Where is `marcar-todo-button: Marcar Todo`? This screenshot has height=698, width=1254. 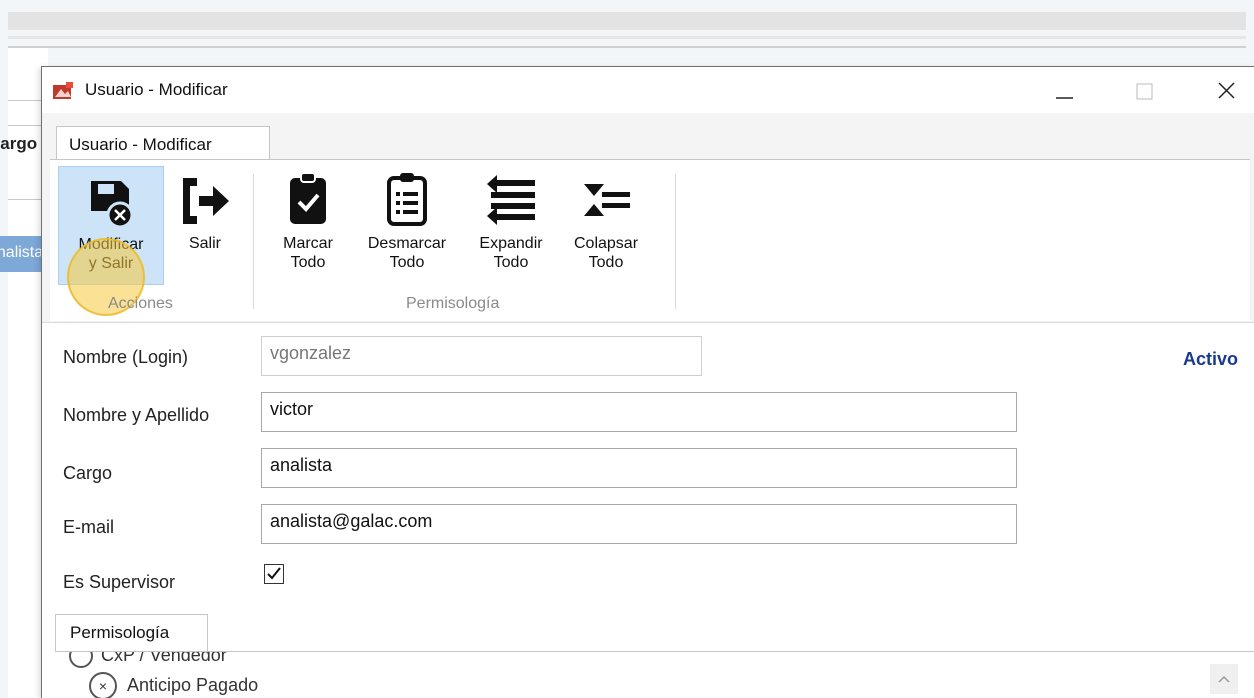
marcar-todo-button: Marcar Todo is located at coordinates (308, 227).